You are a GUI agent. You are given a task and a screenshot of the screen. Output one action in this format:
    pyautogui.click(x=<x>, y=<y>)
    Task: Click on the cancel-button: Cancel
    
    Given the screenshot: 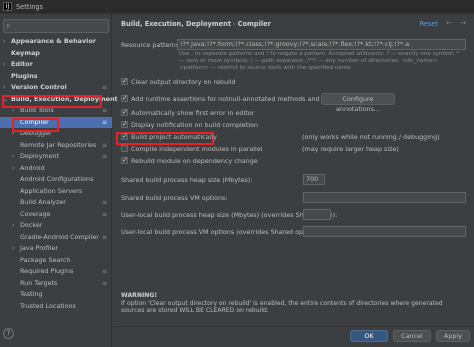 What is the action you would take?
    pyautogui.click(x=412, y=336)
    